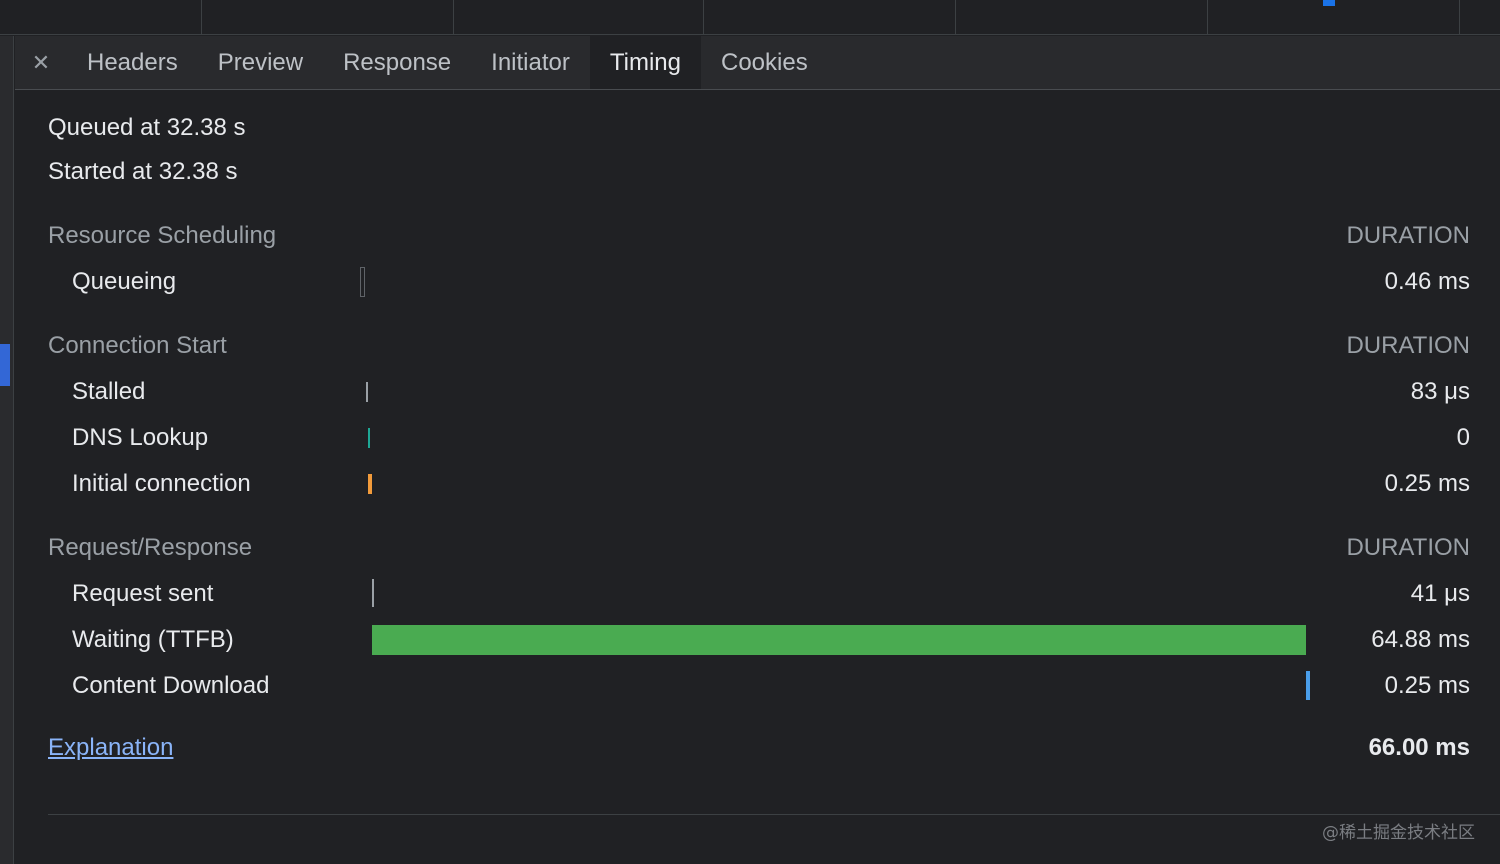 The image size is (1500, 864). Describe the element at coordinates (171, 685) in the screenshot. I see `row-label: Content Download` at that location.